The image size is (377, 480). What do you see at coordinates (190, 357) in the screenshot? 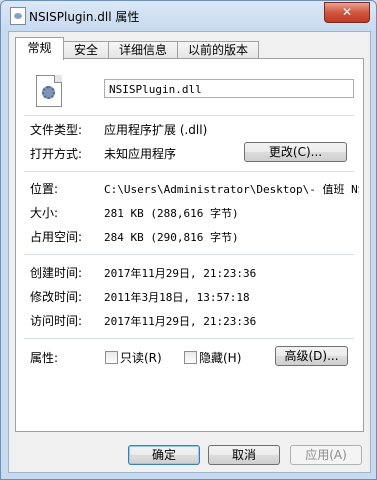
I see `hidden-checkbox` at bounding box center [190, 357].